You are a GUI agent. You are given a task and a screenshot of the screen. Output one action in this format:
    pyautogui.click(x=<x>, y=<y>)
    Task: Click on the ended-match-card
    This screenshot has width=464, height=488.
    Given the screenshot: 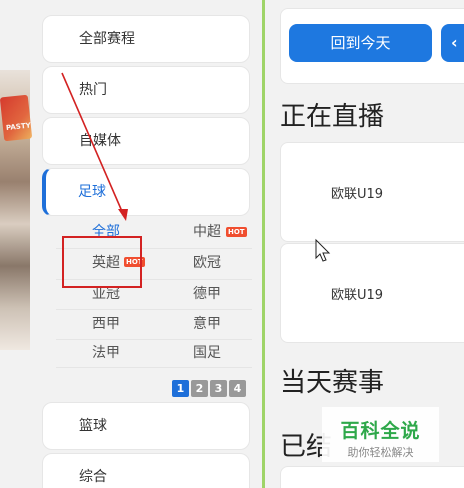 What is the action you would take?
    pyautogui.click(x=372, y=477)
    